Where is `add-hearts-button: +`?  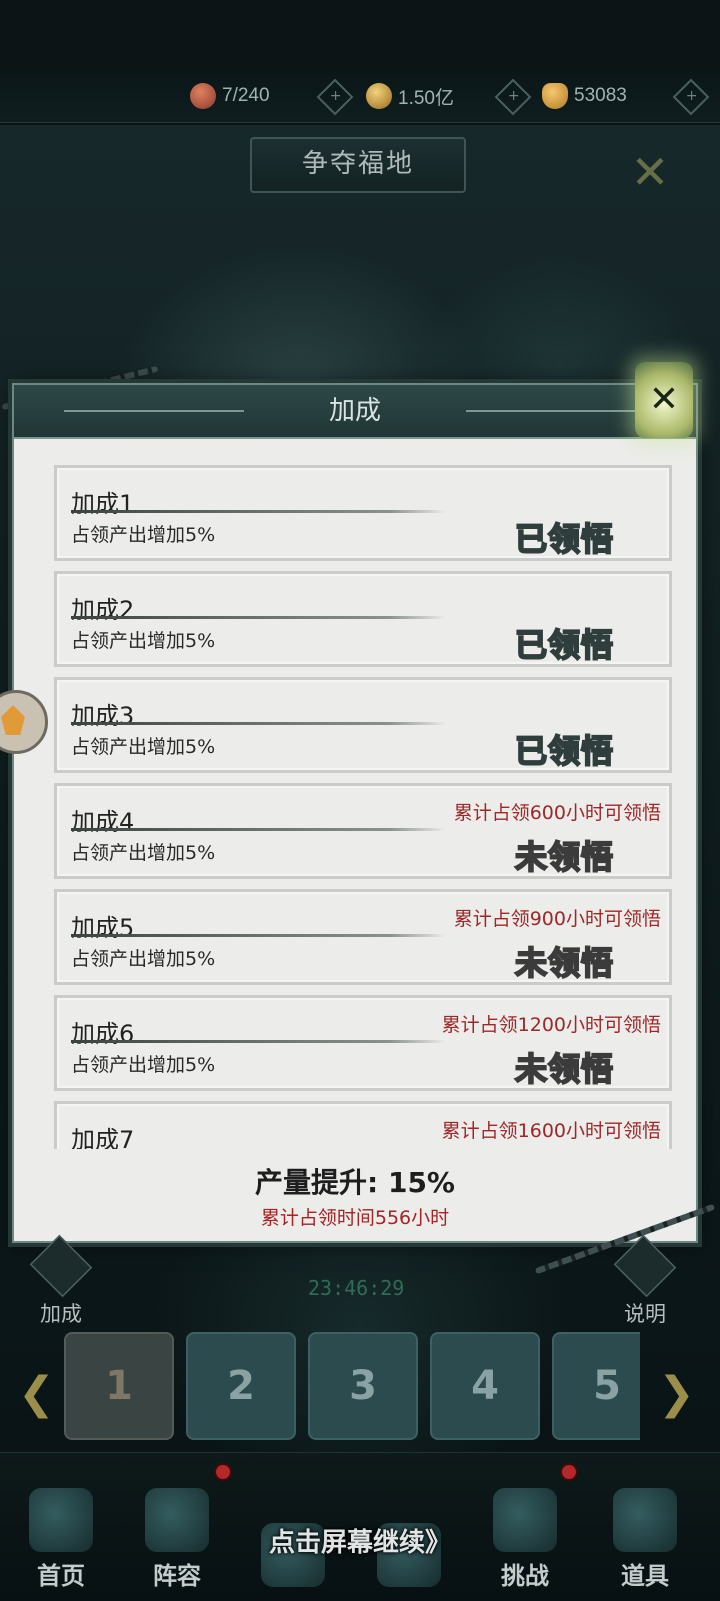
add-hearts-button: + is located at coordinates (691, 97).